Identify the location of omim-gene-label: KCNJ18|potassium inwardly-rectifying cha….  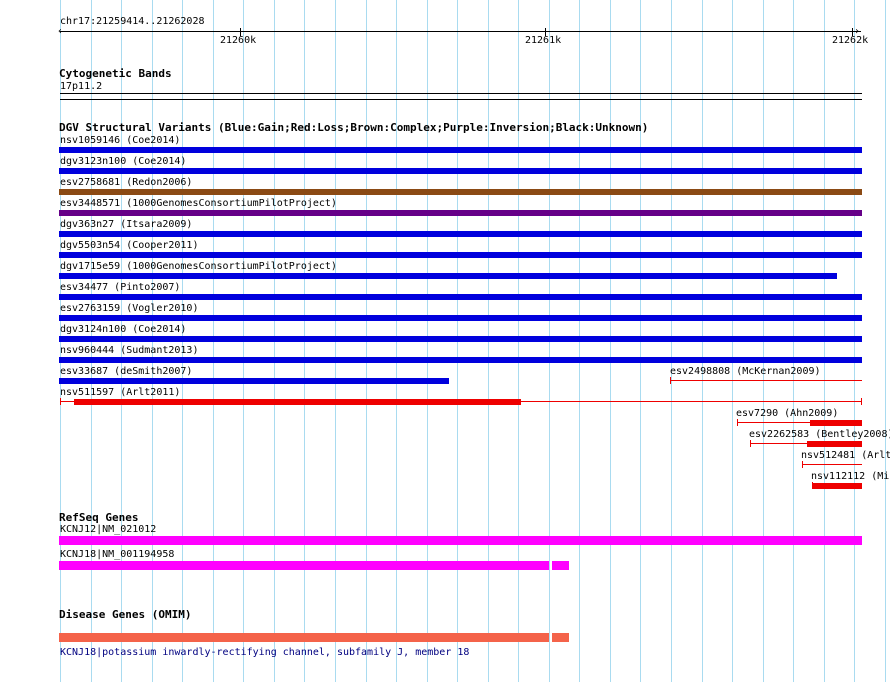
(264, 652).